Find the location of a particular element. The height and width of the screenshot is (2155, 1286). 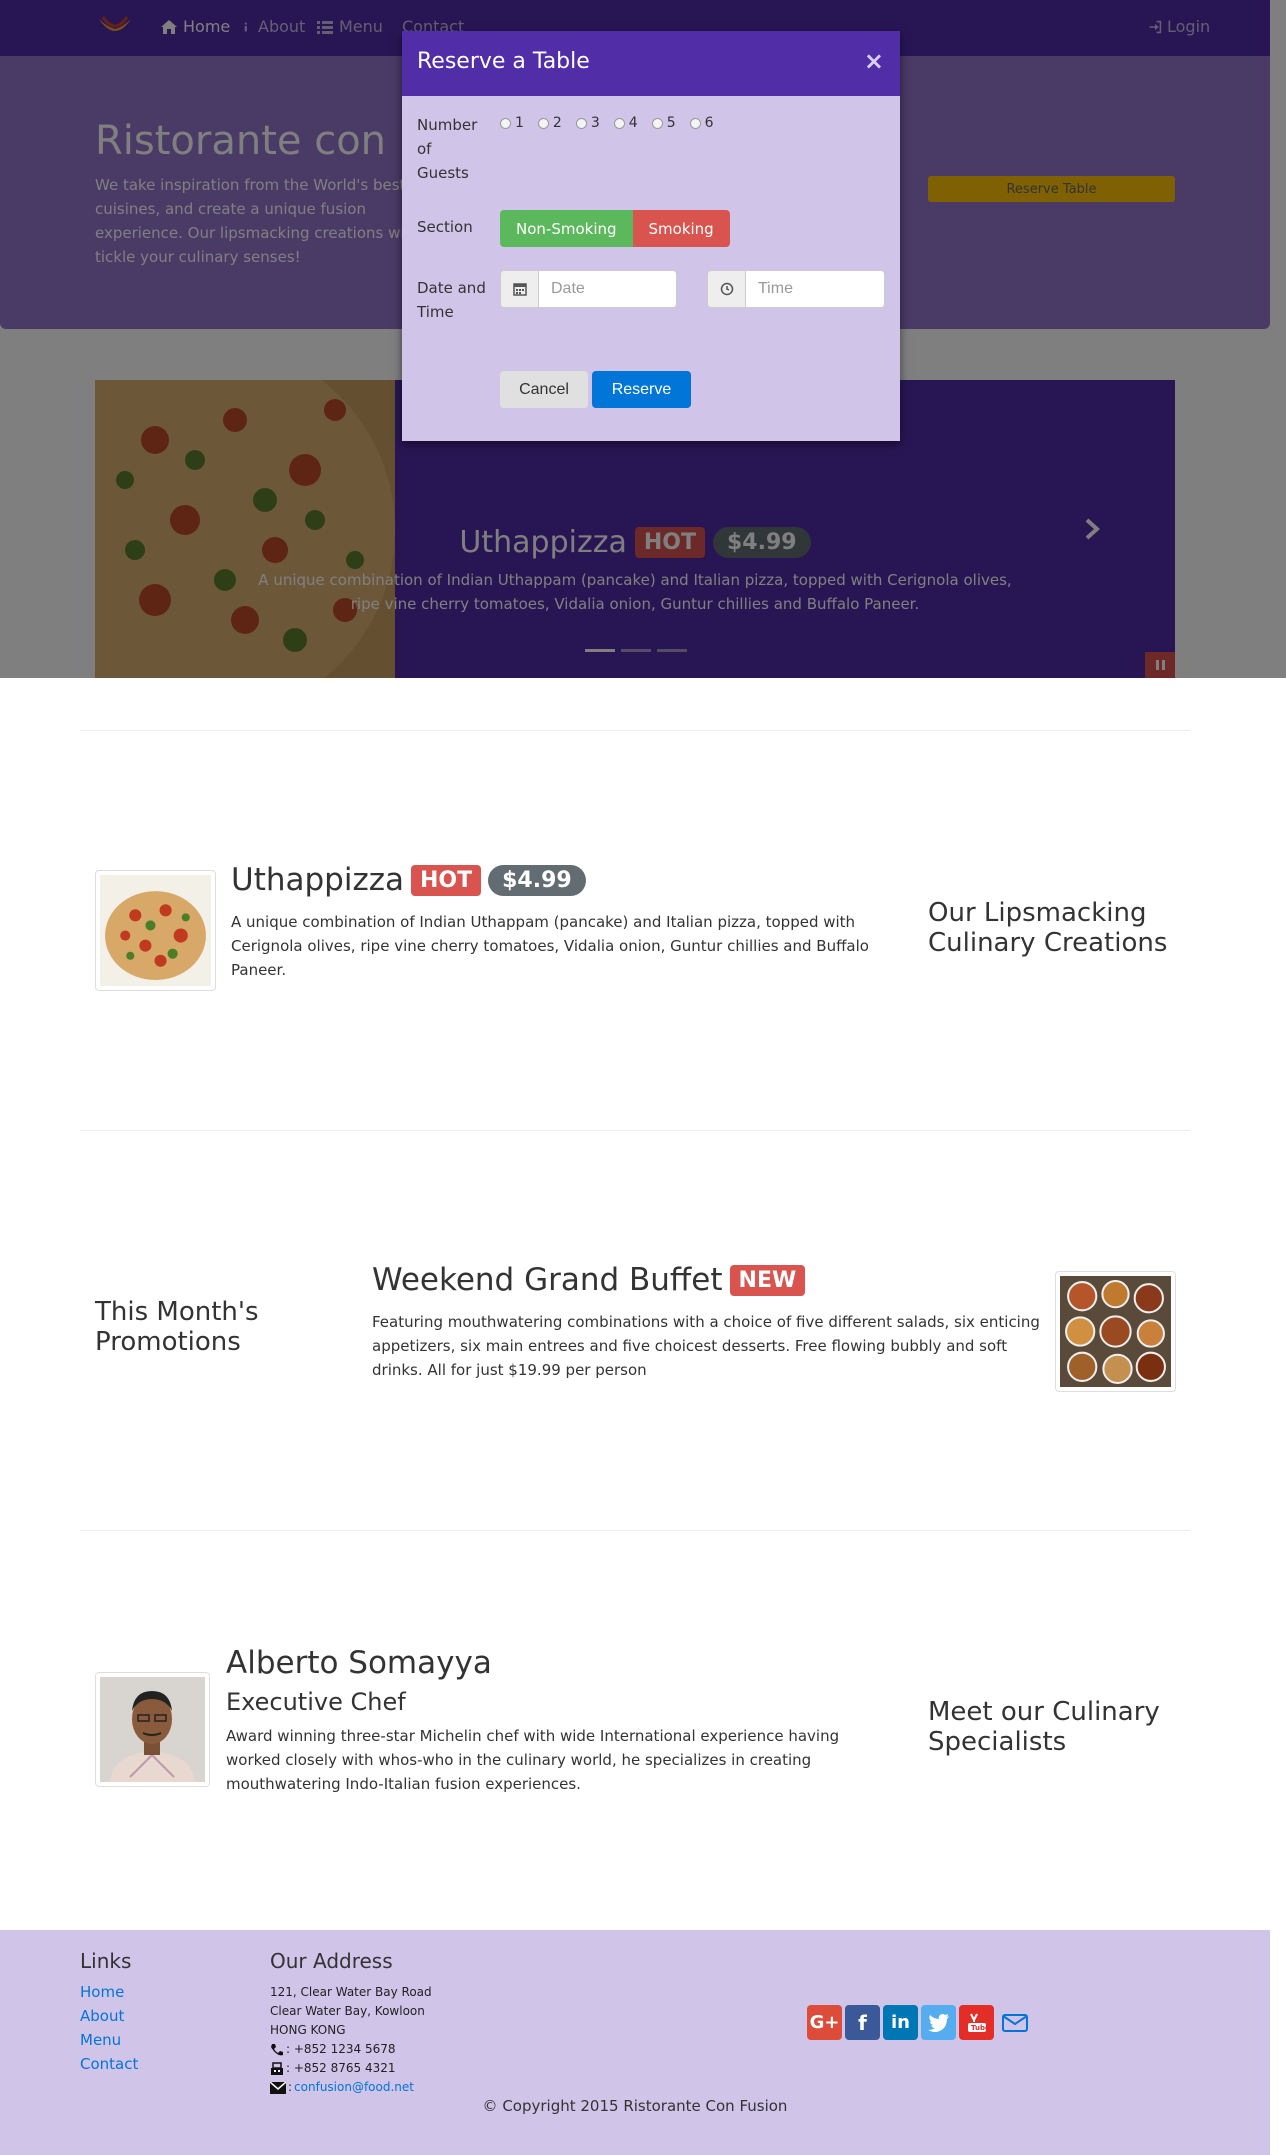

new-badge: NEW is located at coordinates (767, 1280).